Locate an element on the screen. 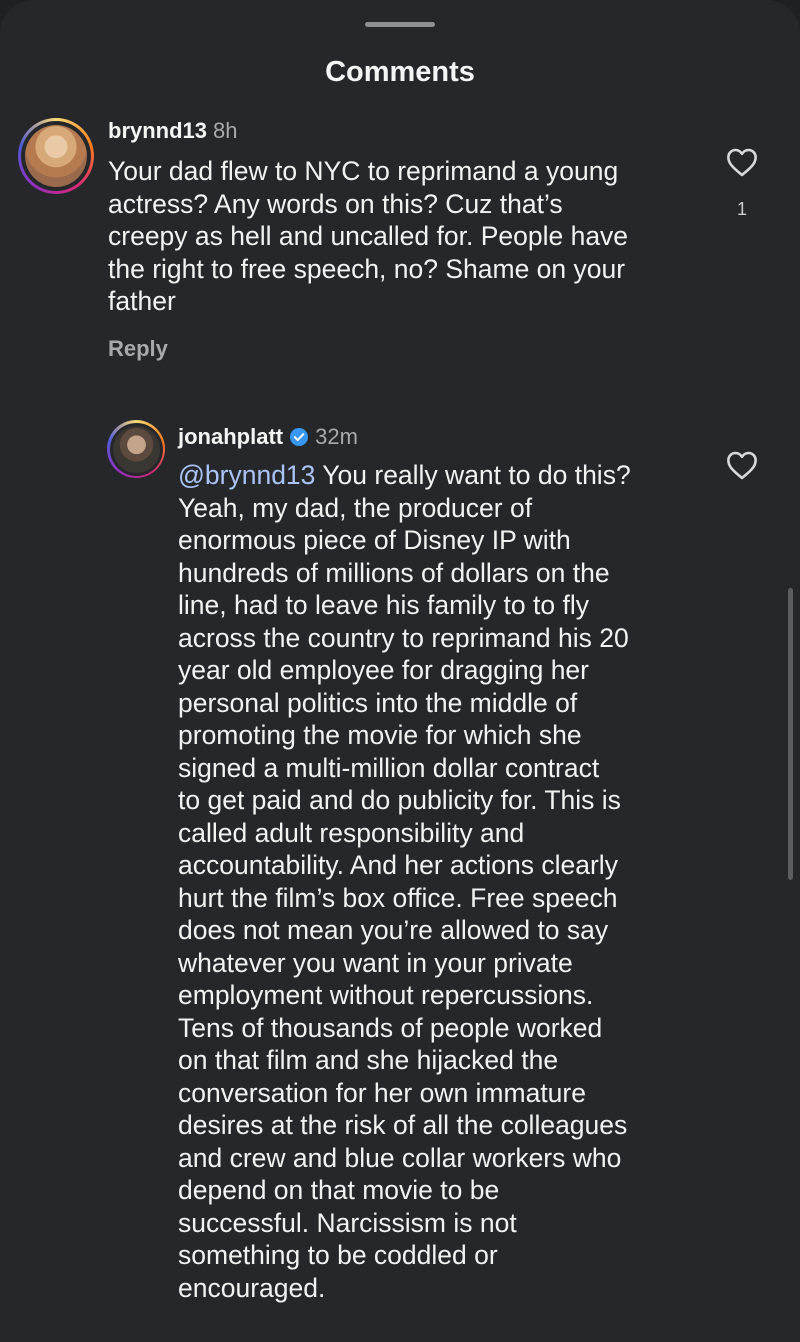 This screenshot has height=1342, width=800. mention-link: @brynnd13 is located at coordinates (246, 475).